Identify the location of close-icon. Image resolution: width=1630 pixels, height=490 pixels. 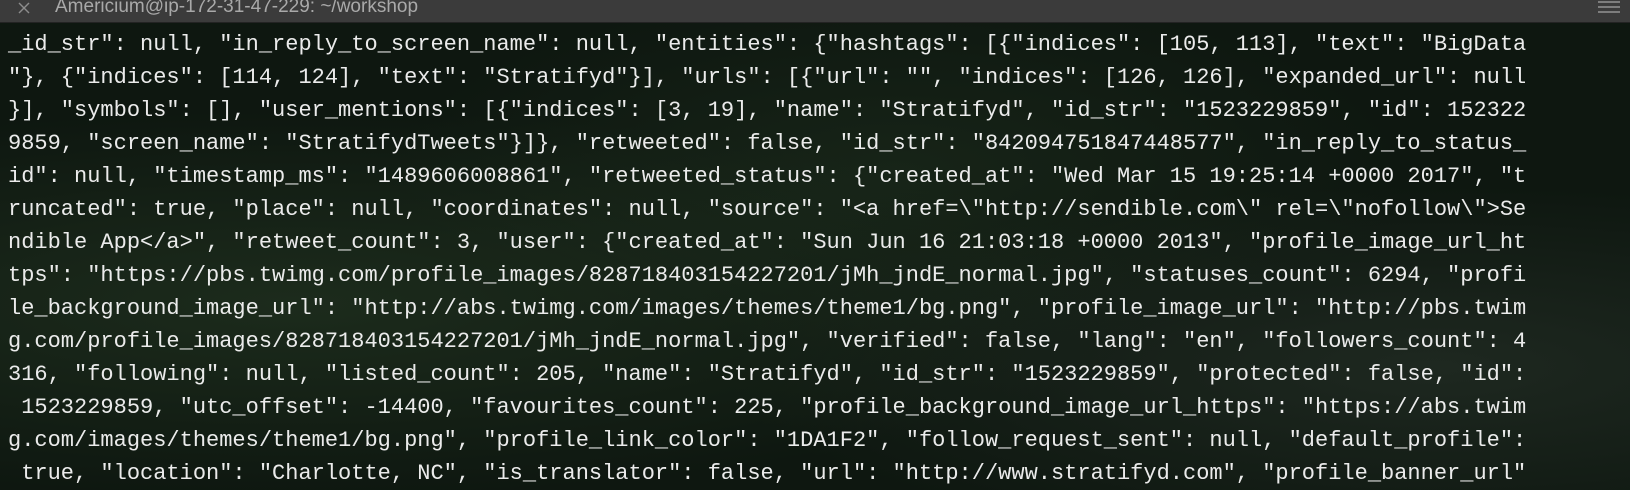
(24, 8).